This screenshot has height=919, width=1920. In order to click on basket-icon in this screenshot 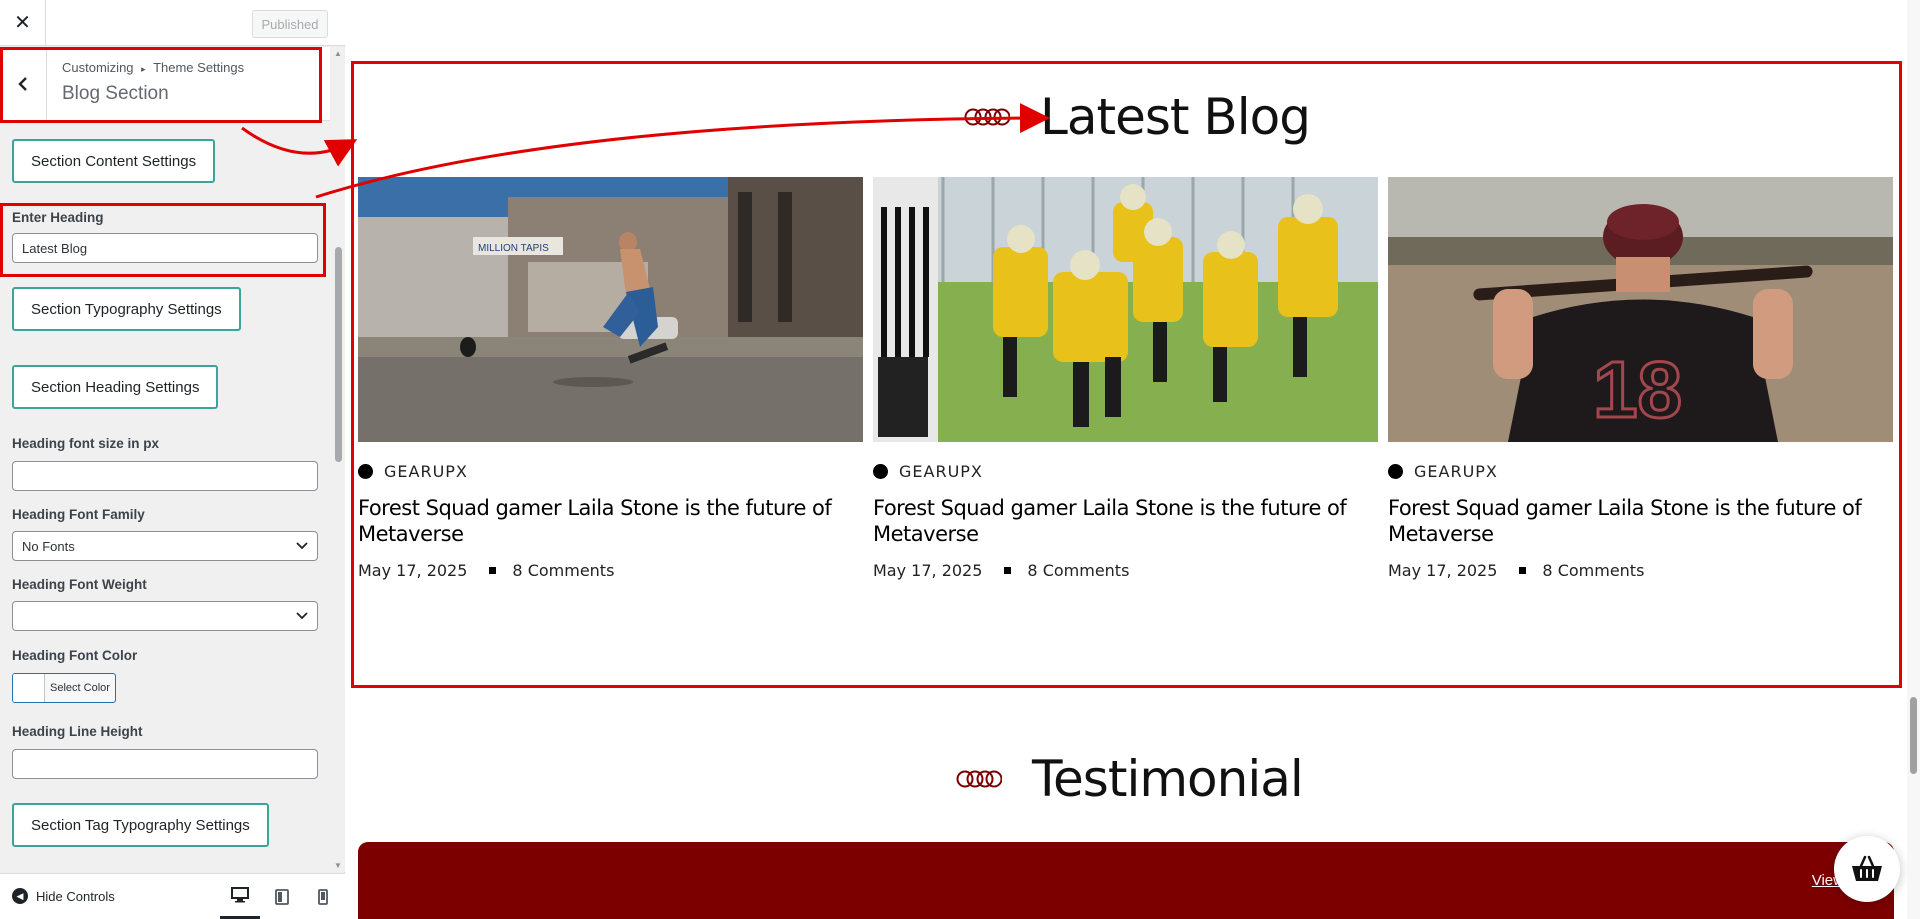, I will do `click(1867, 868)`.